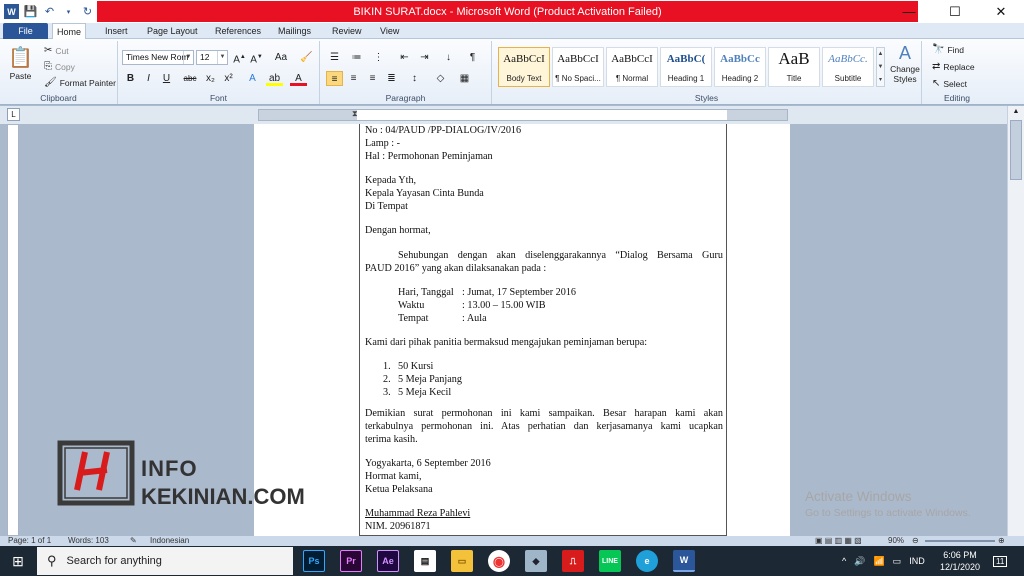 The width and height of the screenshot is (1024, 576). Describe the element at coordinates (30, 11) in the screenshot. I see `save-icon: 💾` at that location.